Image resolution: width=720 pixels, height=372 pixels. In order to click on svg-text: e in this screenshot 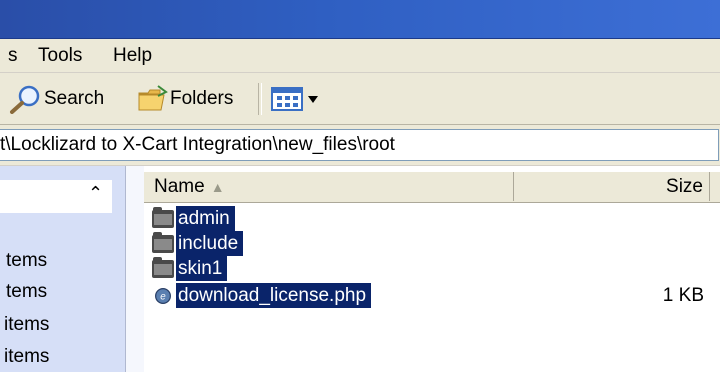, I will do `click(163, 296)`.